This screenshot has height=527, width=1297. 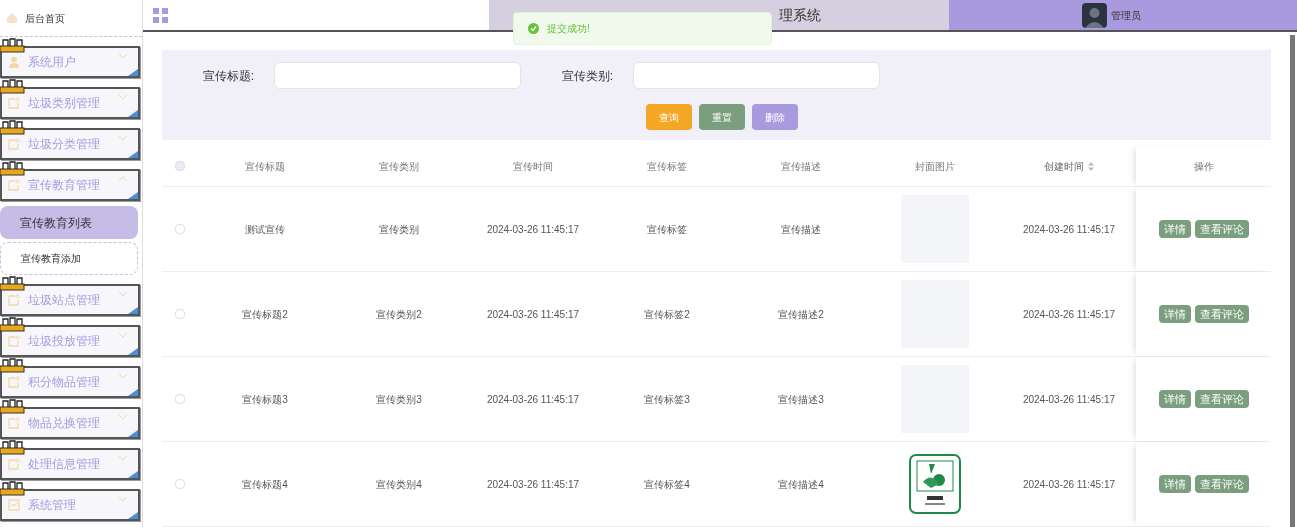 I want to click on table-cell-text: 宣传类别4, so click(x=399, y=484).